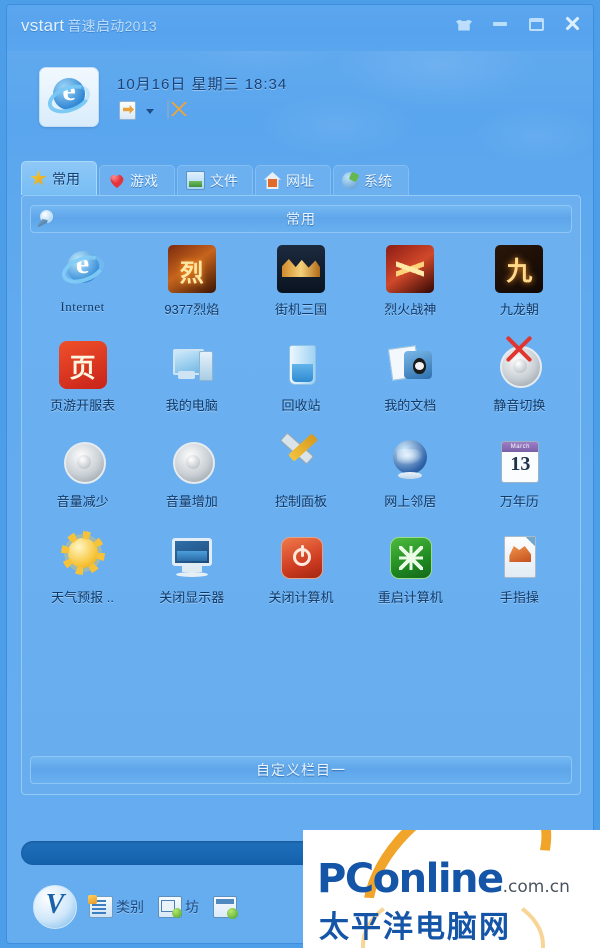  I want to click on settings-button, so click(226, 907).